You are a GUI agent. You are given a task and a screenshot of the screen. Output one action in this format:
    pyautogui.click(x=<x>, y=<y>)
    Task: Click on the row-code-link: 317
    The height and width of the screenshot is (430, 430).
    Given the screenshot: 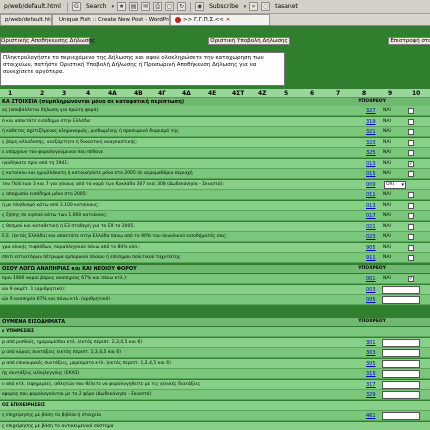 What is the action you would take?
    pyautogui.click(x=371, y=385)
    